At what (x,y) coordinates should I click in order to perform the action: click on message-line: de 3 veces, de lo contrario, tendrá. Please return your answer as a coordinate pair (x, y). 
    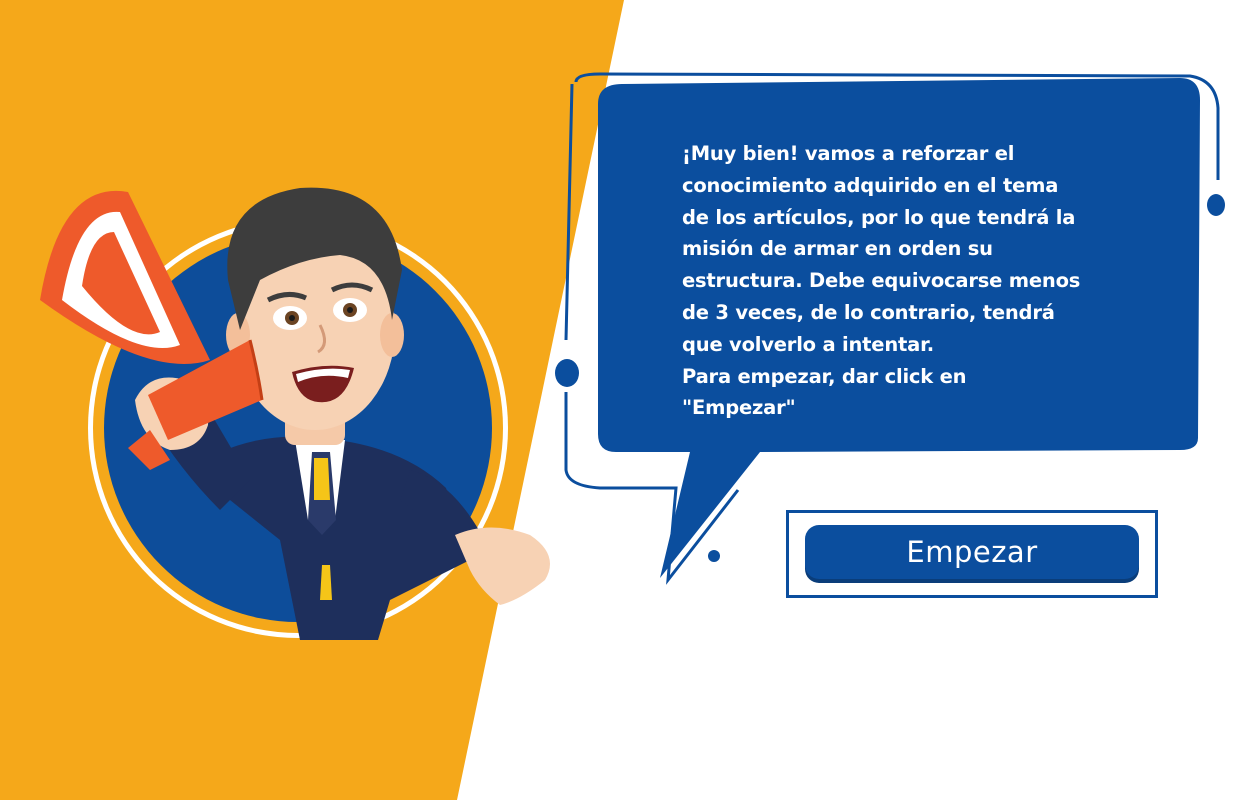
    Looking at the image, I should click on (868, 312).